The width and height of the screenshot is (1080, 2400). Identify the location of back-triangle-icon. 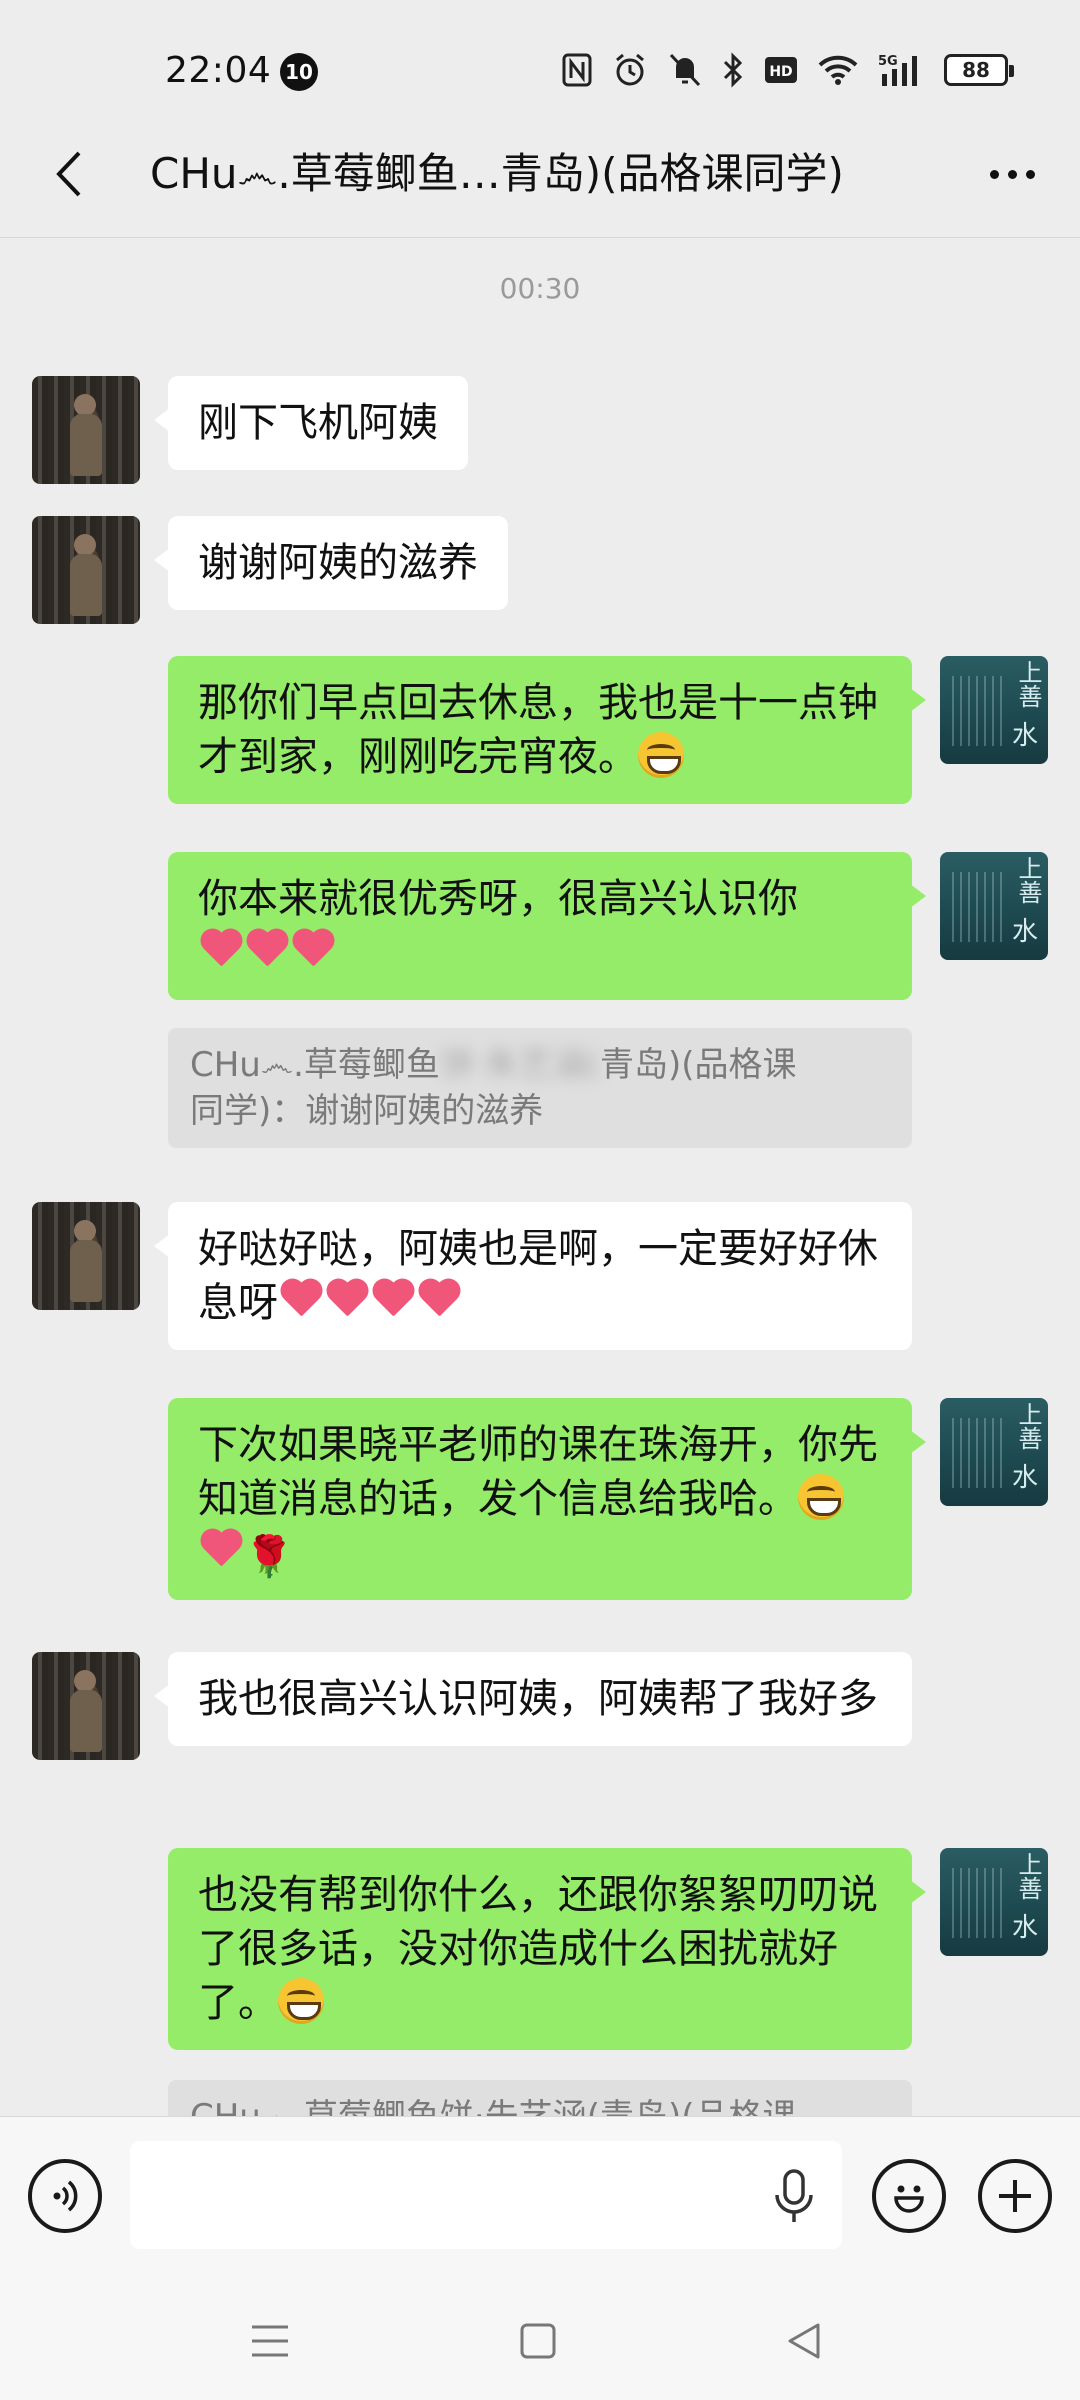
(804, 2341).